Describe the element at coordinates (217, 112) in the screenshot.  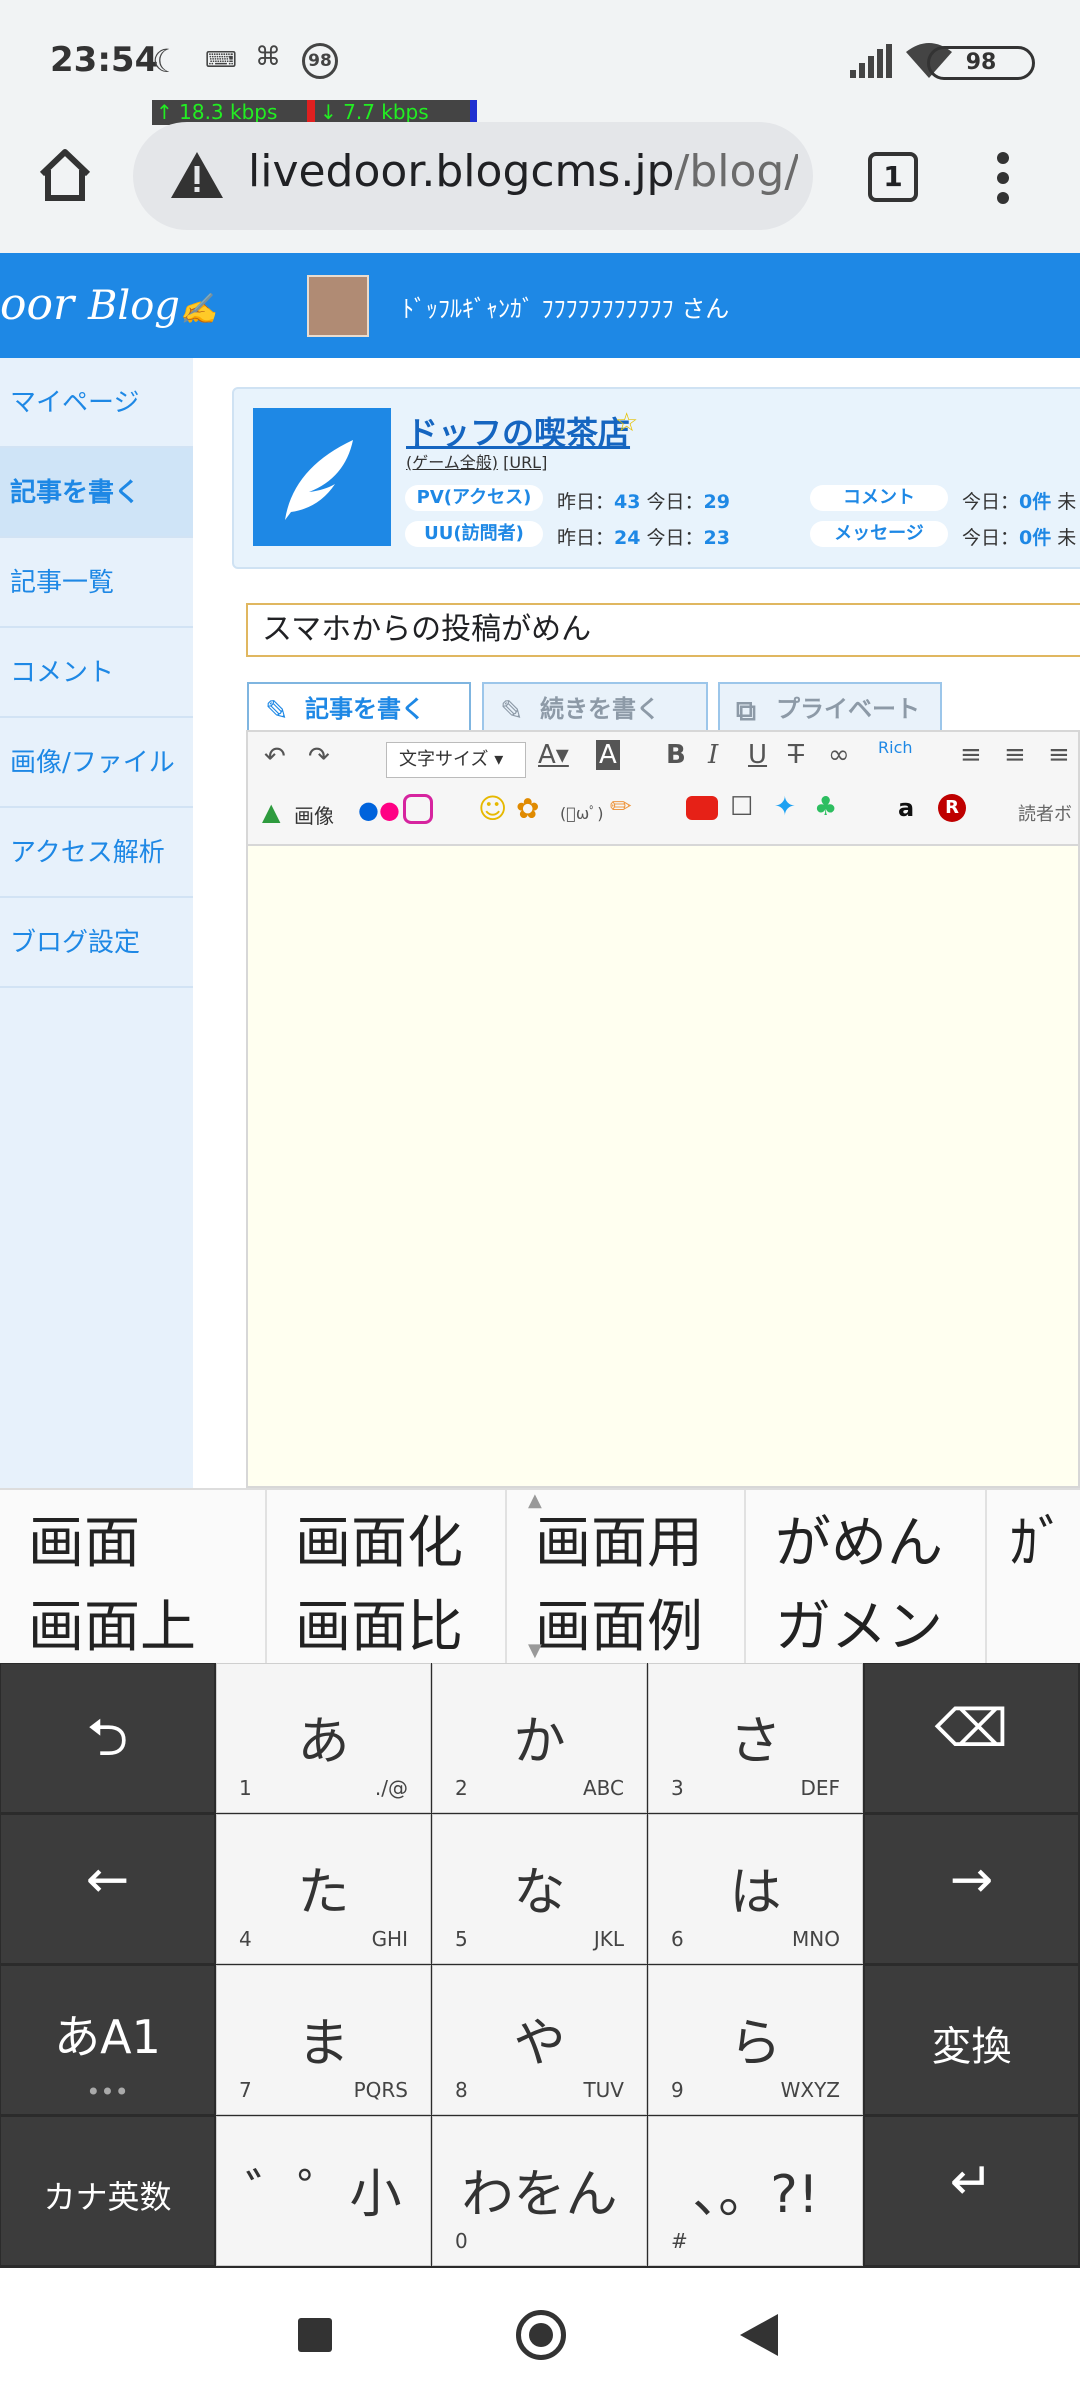
I see `upload-speed: ↑ 18.3 kbps` at that location.